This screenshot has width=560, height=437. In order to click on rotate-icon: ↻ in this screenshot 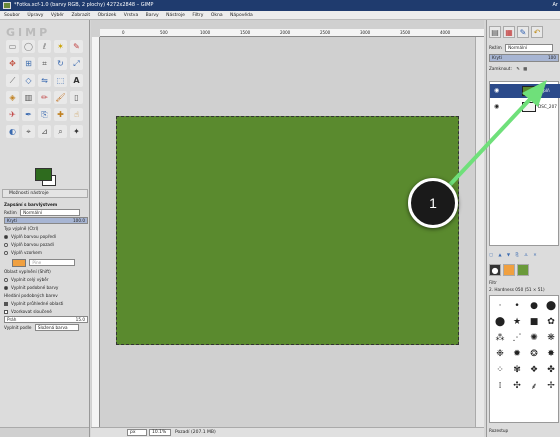, I will do `click(60, 63)`.